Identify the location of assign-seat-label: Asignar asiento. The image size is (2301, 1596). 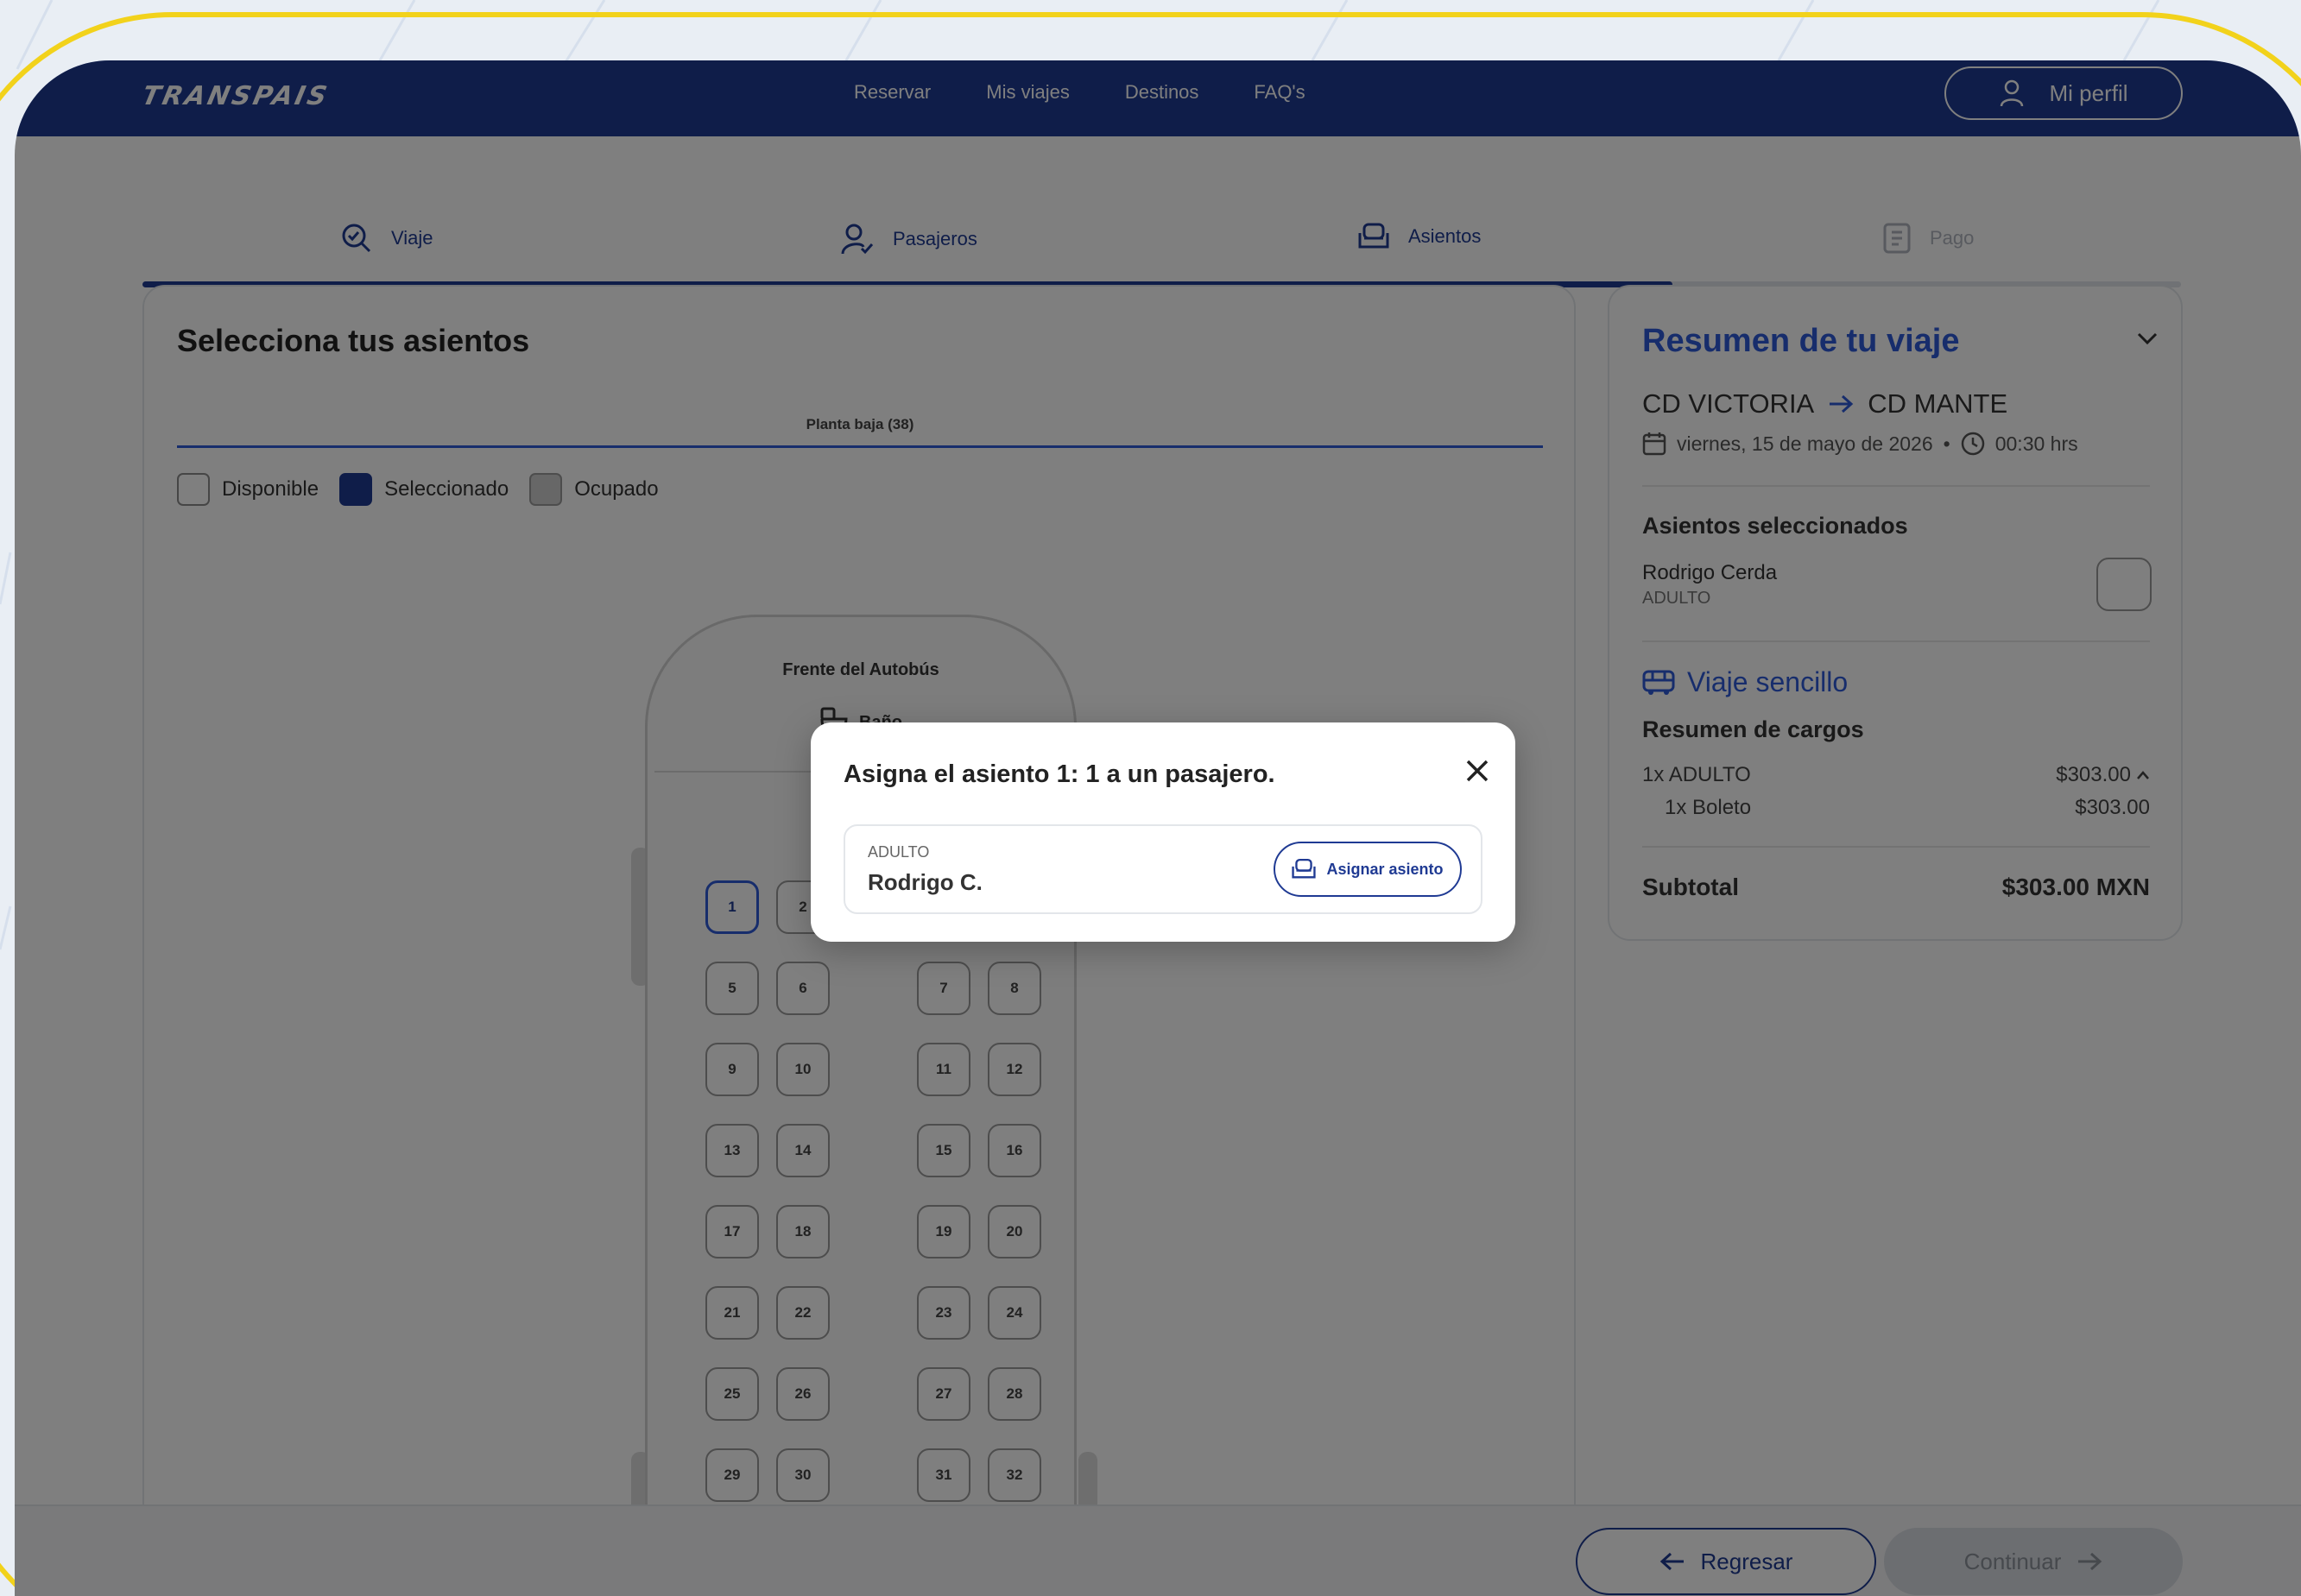
(1385, 869).